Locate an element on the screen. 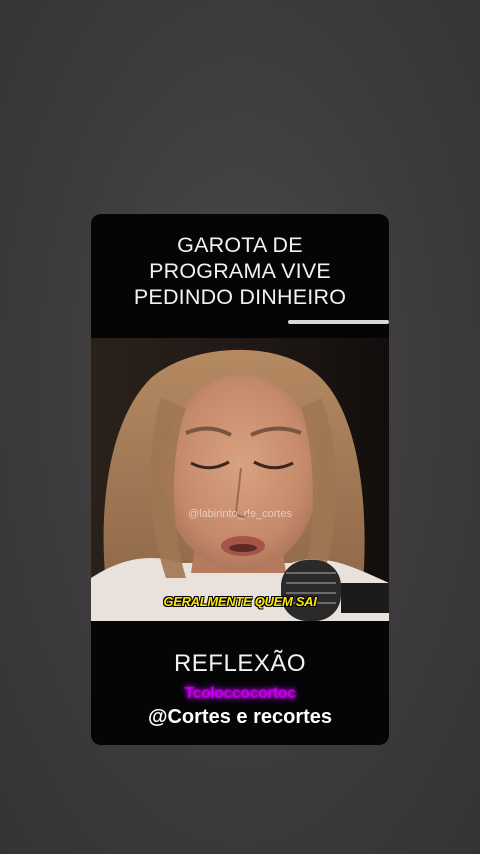 The width and height of the screenshot is (480, 854). headline: GAROTA DE PROGRAMA VIVE PEDINDO DINHEIRO is located at coordinates (240, 271).